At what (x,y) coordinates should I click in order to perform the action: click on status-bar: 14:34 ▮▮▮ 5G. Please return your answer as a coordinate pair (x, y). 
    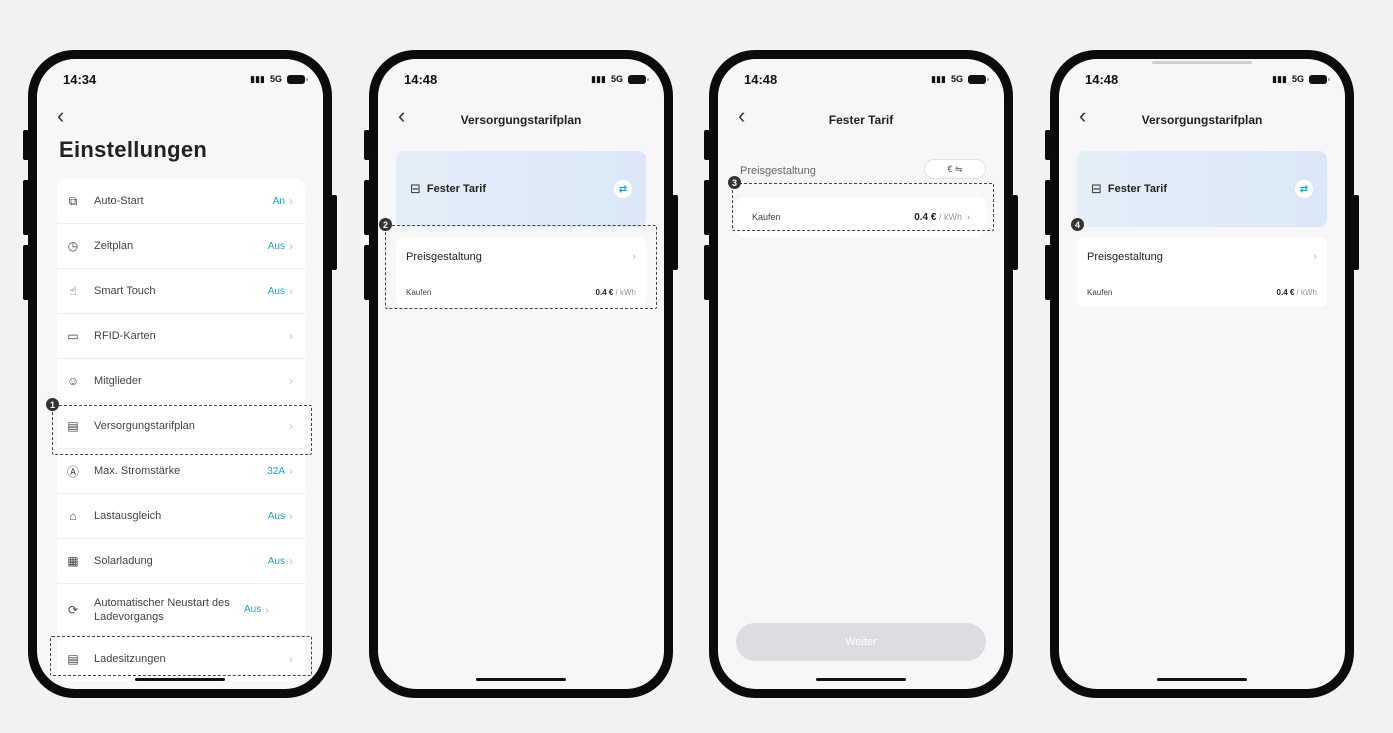
    Looking at the image, I should click on (185, 79).